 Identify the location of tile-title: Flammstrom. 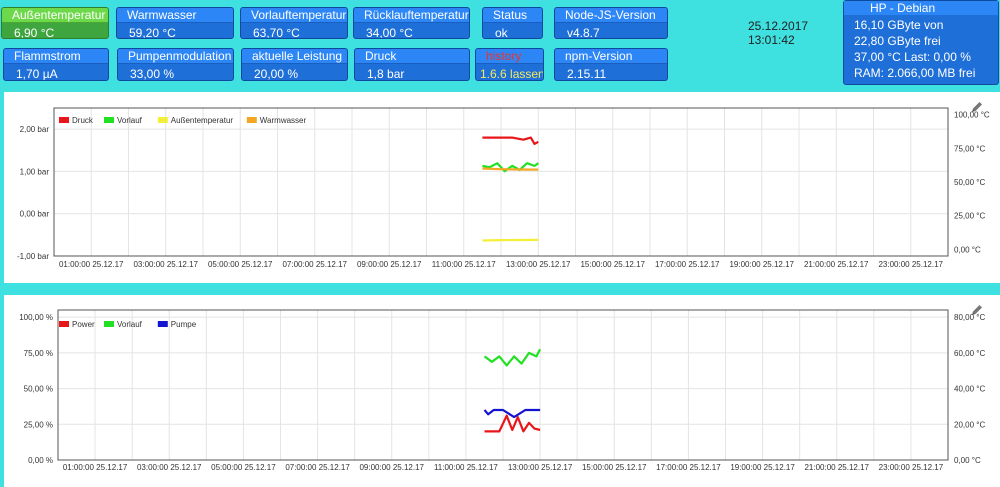
(56, 56).